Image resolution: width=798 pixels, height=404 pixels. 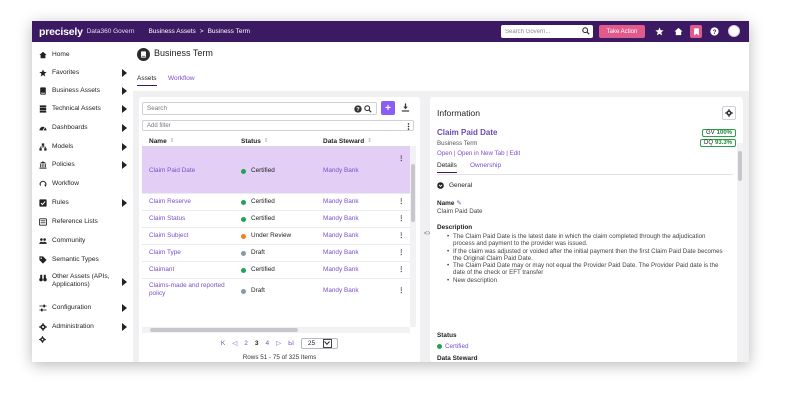 What do you see at coordinates (193, 171) in the screenshot?
I see `asset-name-link: Claim Paid Date` at bounding box center [193, 171].